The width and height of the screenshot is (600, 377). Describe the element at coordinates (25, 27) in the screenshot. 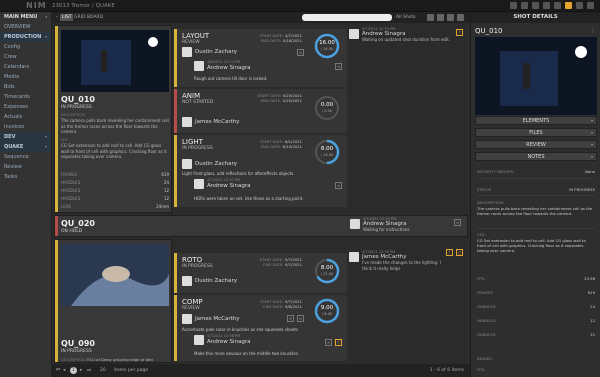

I see `sidebar-item-overview: OVERVIEW` at that location.